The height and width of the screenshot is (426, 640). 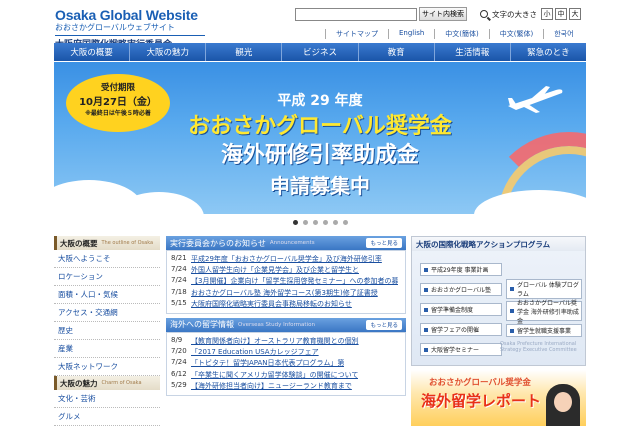 I want to click on sidebar-item-area: 面積・人口・気候, so click(x=107, y=295).